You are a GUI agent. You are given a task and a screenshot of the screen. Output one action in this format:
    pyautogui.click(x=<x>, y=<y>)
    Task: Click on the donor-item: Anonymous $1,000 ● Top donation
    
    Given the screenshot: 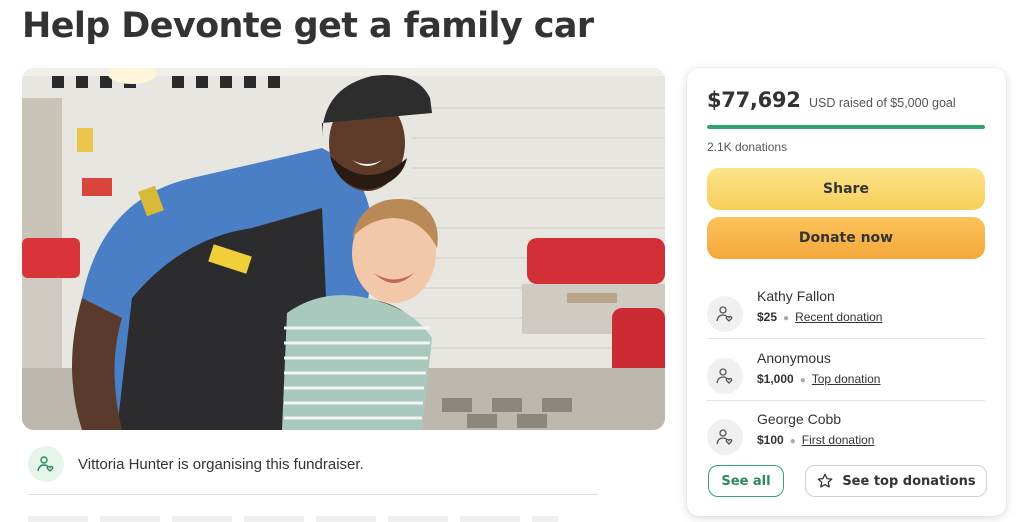 What is the action you would take?
    pyautogui.click(x=846, y=376)
    